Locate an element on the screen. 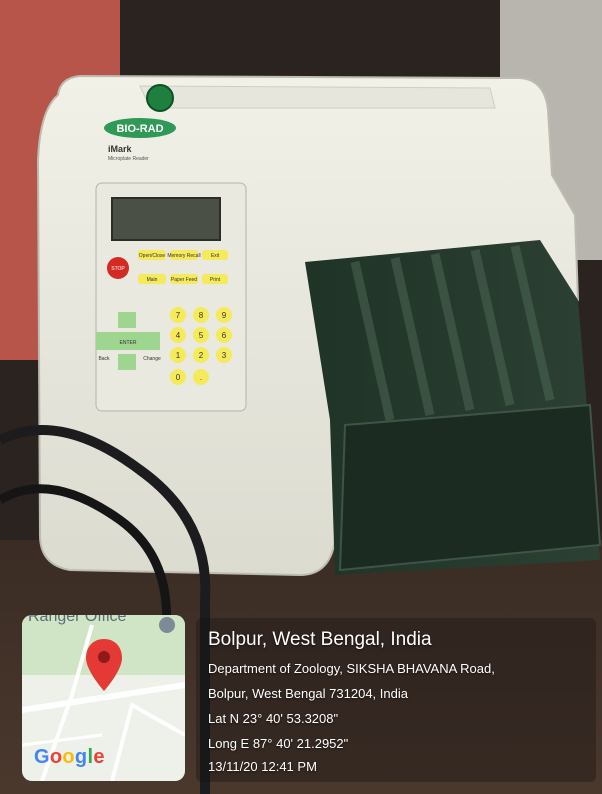  device-lid-groove is located at coordinates (317, 97).